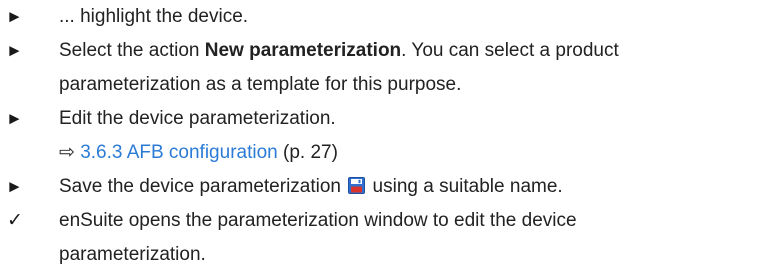  I want to click on step-line: Edit the device parameterization., so click(197, 118).